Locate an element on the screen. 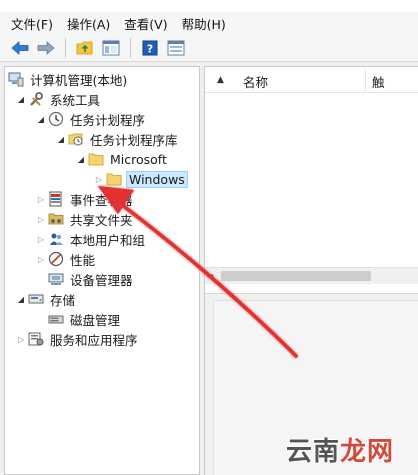 The width and height of the screenshot is (418, 475). tree-node-local-users: ▷ 本地用户和组 is located at coordinates (91, 239).